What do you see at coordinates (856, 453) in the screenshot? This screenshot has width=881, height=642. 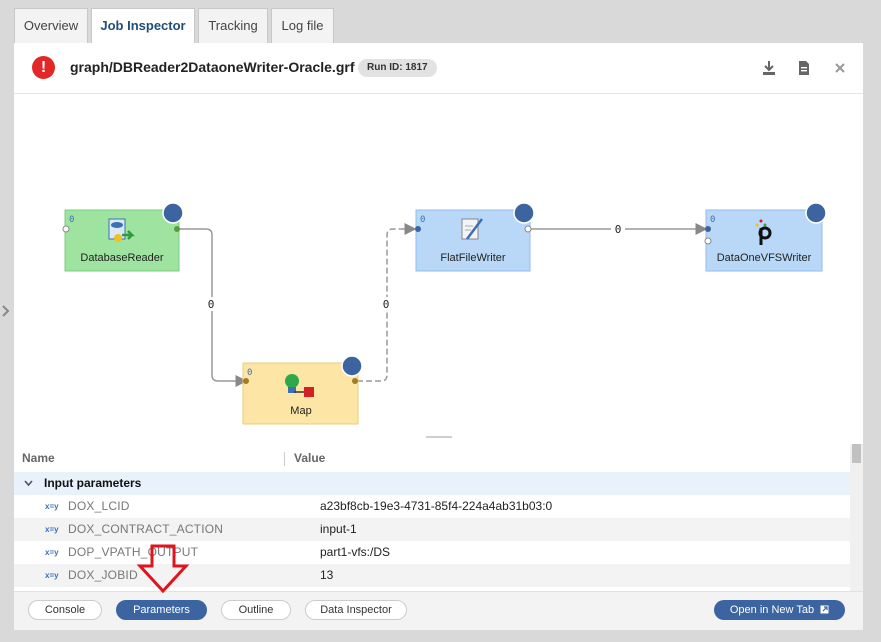 I see `scrollbar-thumb` at bounding box center [856, 453].